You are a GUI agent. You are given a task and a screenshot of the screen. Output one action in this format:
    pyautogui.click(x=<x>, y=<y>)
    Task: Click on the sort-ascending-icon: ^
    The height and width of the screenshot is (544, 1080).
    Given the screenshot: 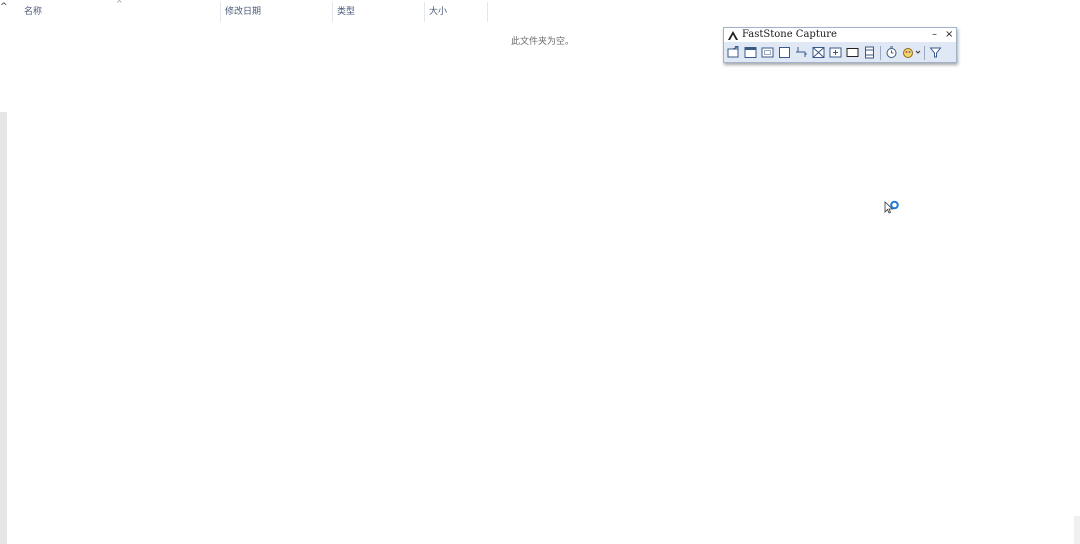 What is the action you would take?
    pyautogui.click(x=119, y=4)
    